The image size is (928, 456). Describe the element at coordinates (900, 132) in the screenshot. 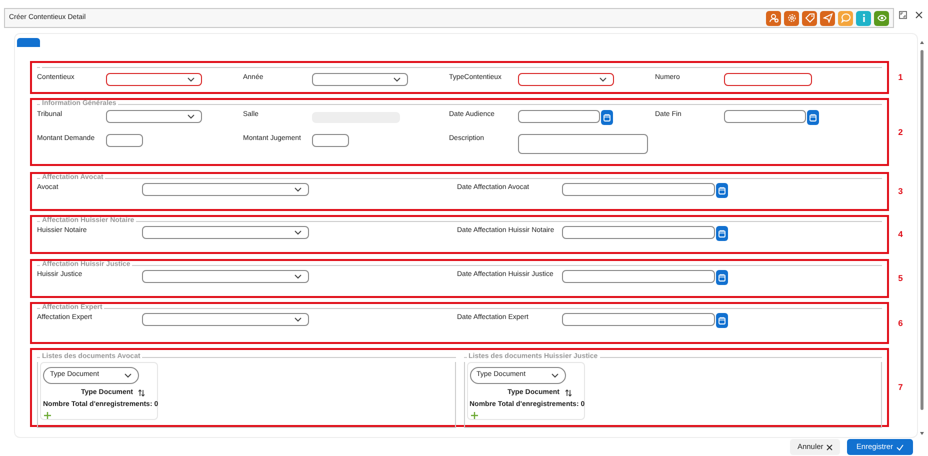

I see `section-number: 2` at that location.